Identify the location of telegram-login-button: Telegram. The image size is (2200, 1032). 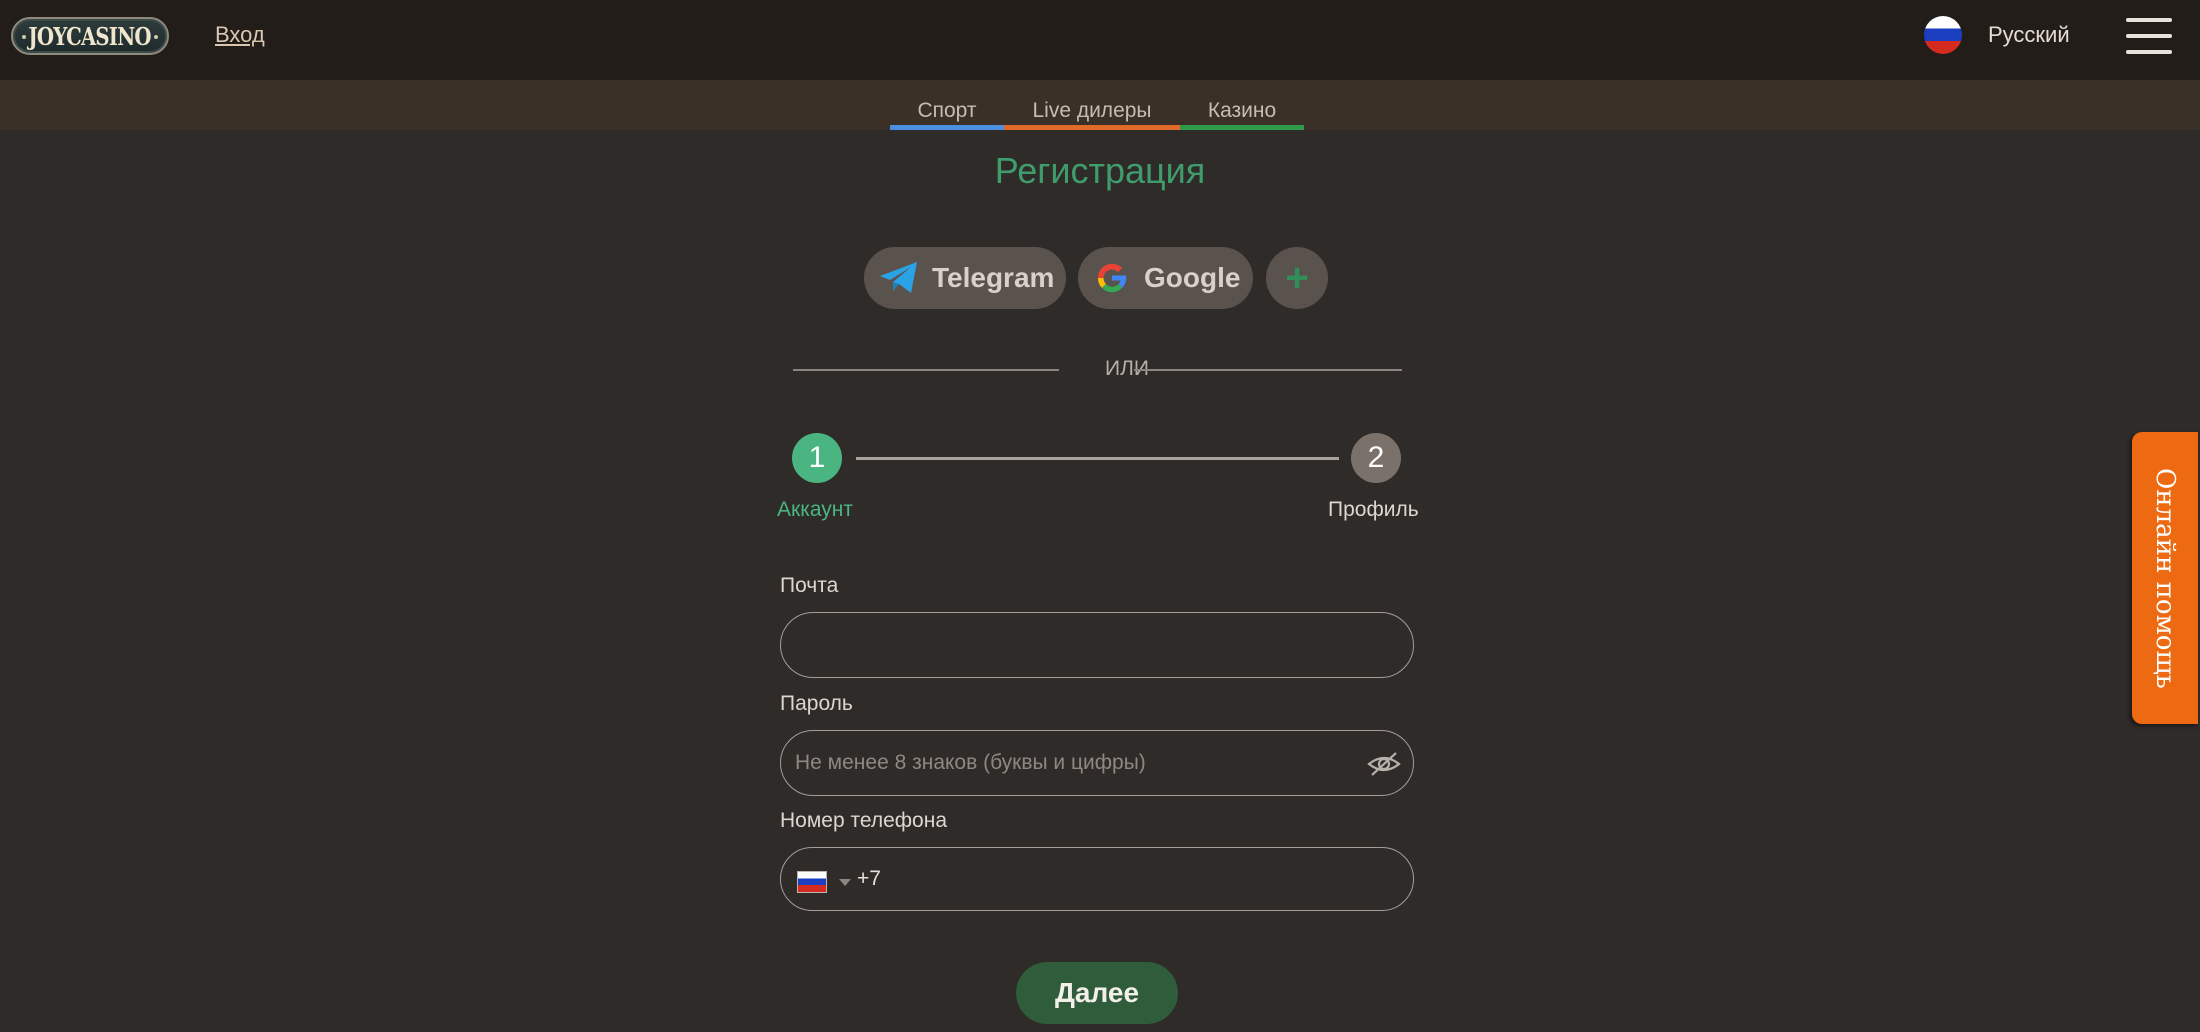
(965, 278).